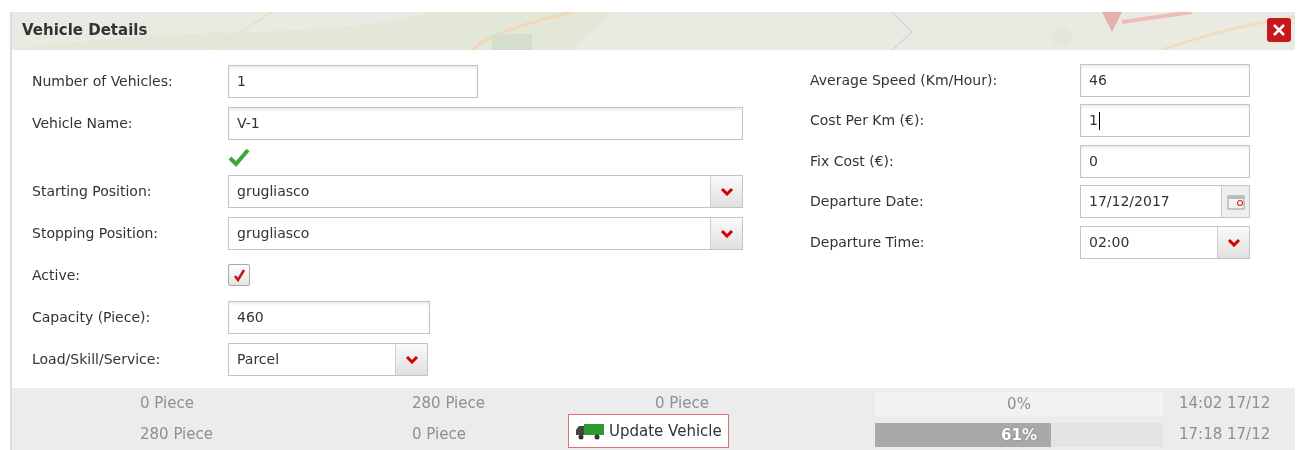 The image size is (1301, 450). What do you see at coordinates (97, 359) in the screenshot?
I see `field-label: Load/Skill/Service:` at bounding box center [97, 359].